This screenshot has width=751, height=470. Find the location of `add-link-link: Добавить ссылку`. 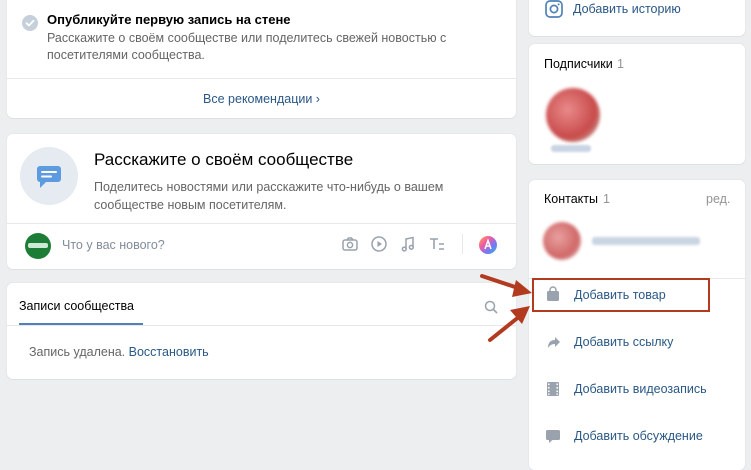

add-link-link: Добавить ссылку is located at coordinates (623, 342).